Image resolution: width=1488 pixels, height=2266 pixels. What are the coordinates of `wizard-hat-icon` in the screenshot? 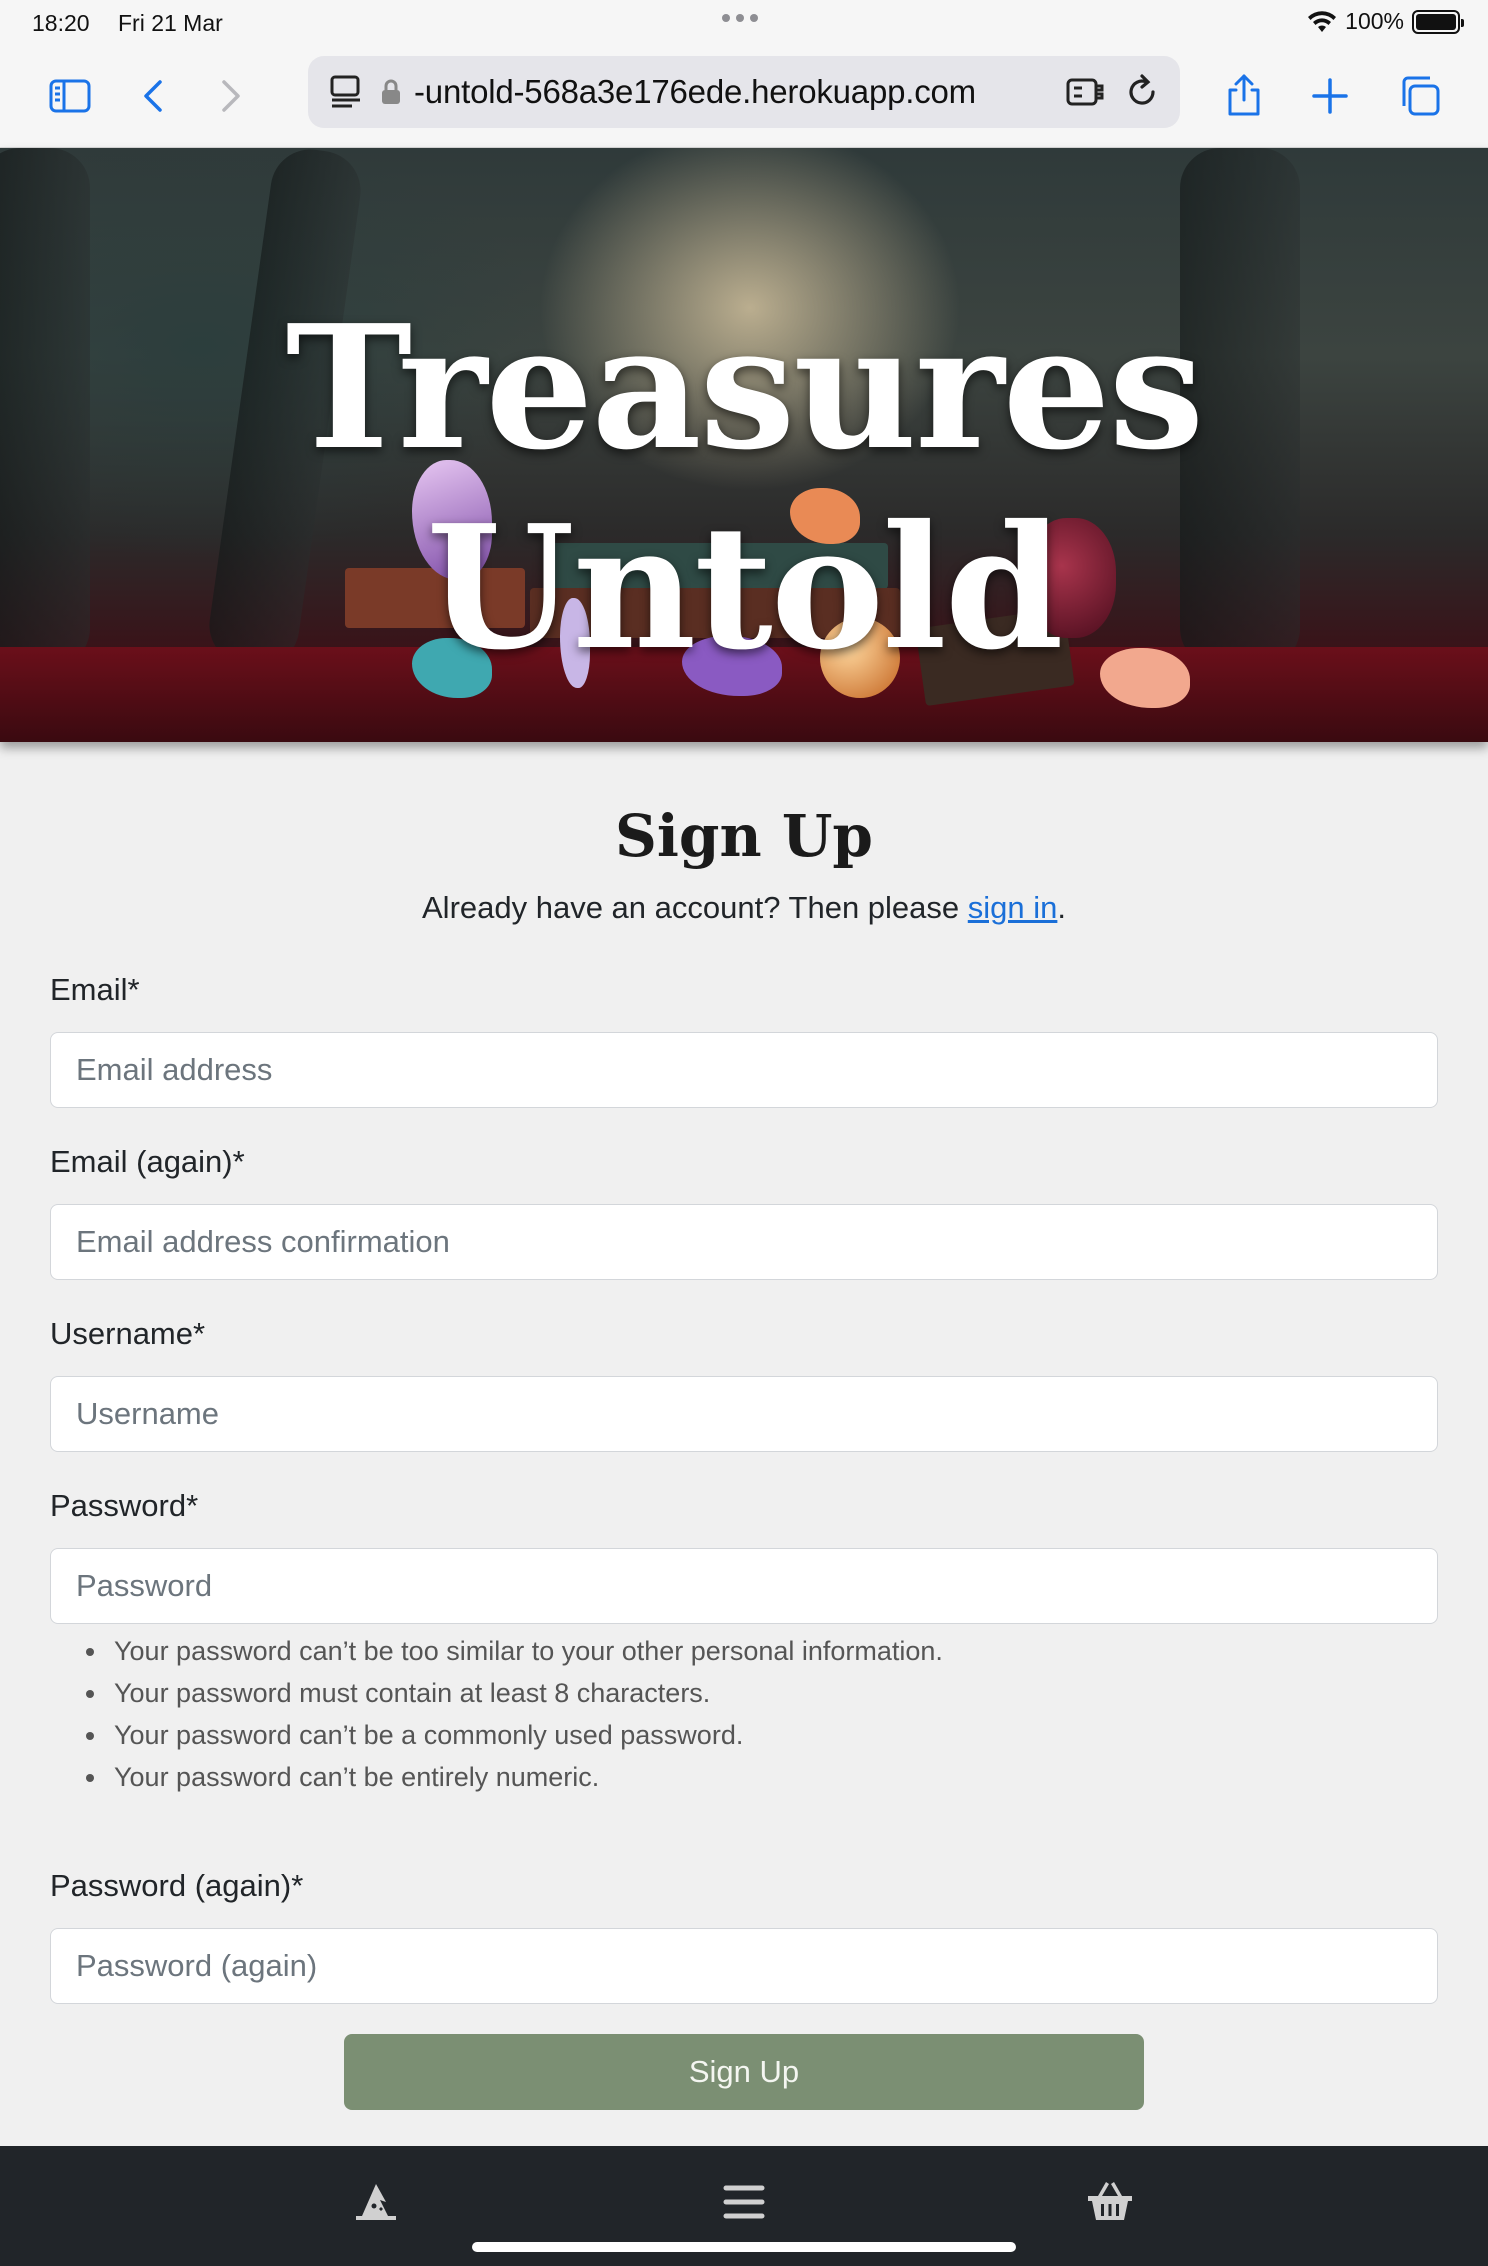 It's located at (376, 2202).